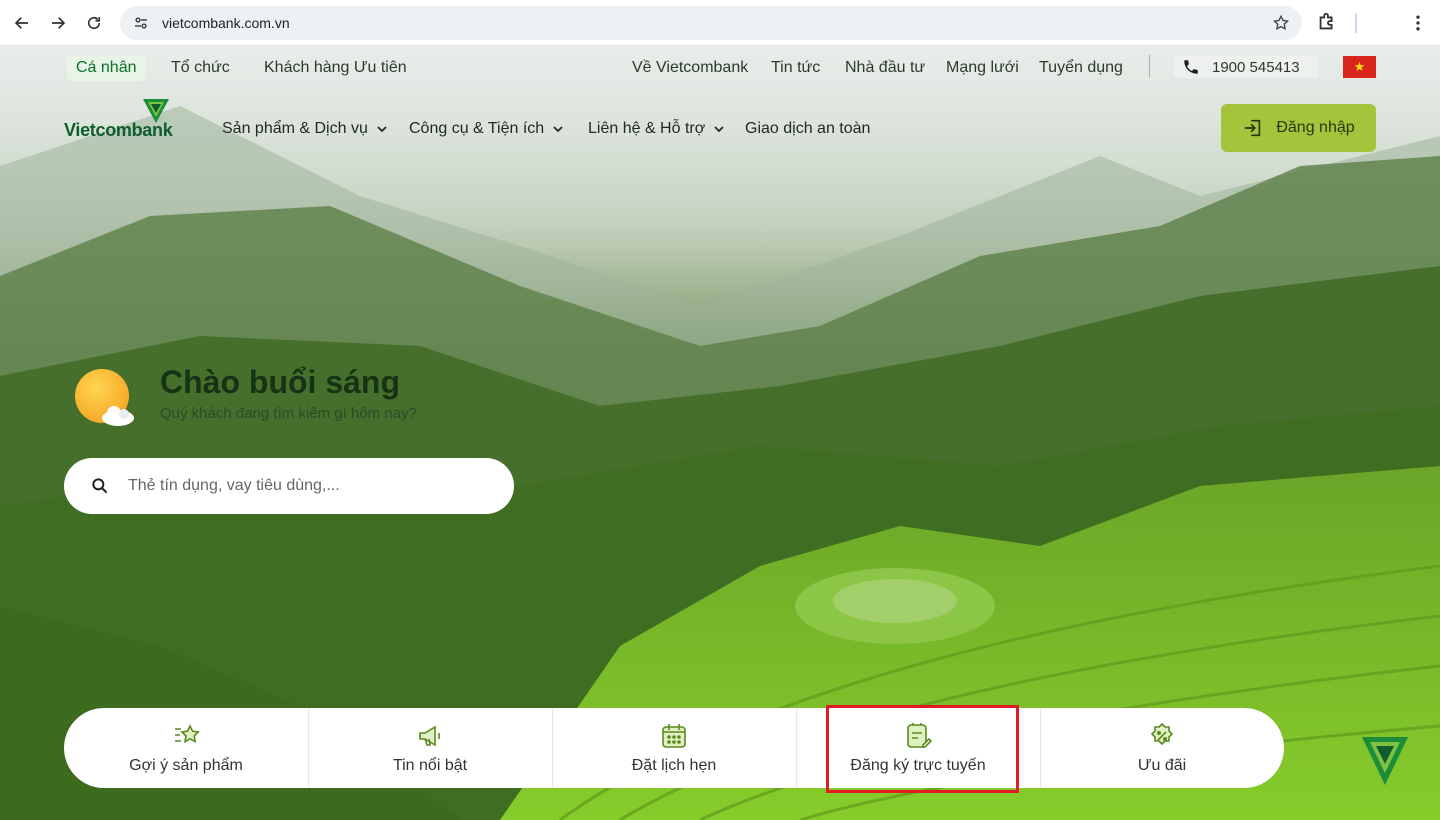 This screenshot has height=820, width=1440. I want to click on megaphone-icon, so click(429, 736).